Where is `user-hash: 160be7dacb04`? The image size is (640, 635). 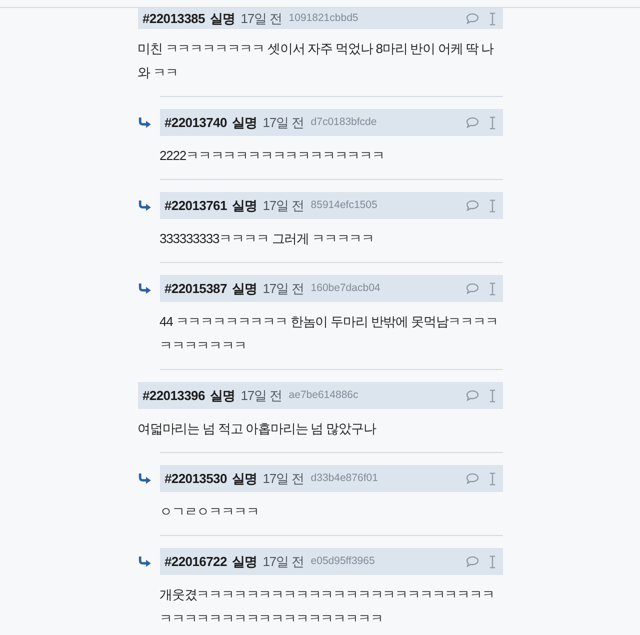 user-hash: 160be7dacb04 is located at coordinates (345, 288).